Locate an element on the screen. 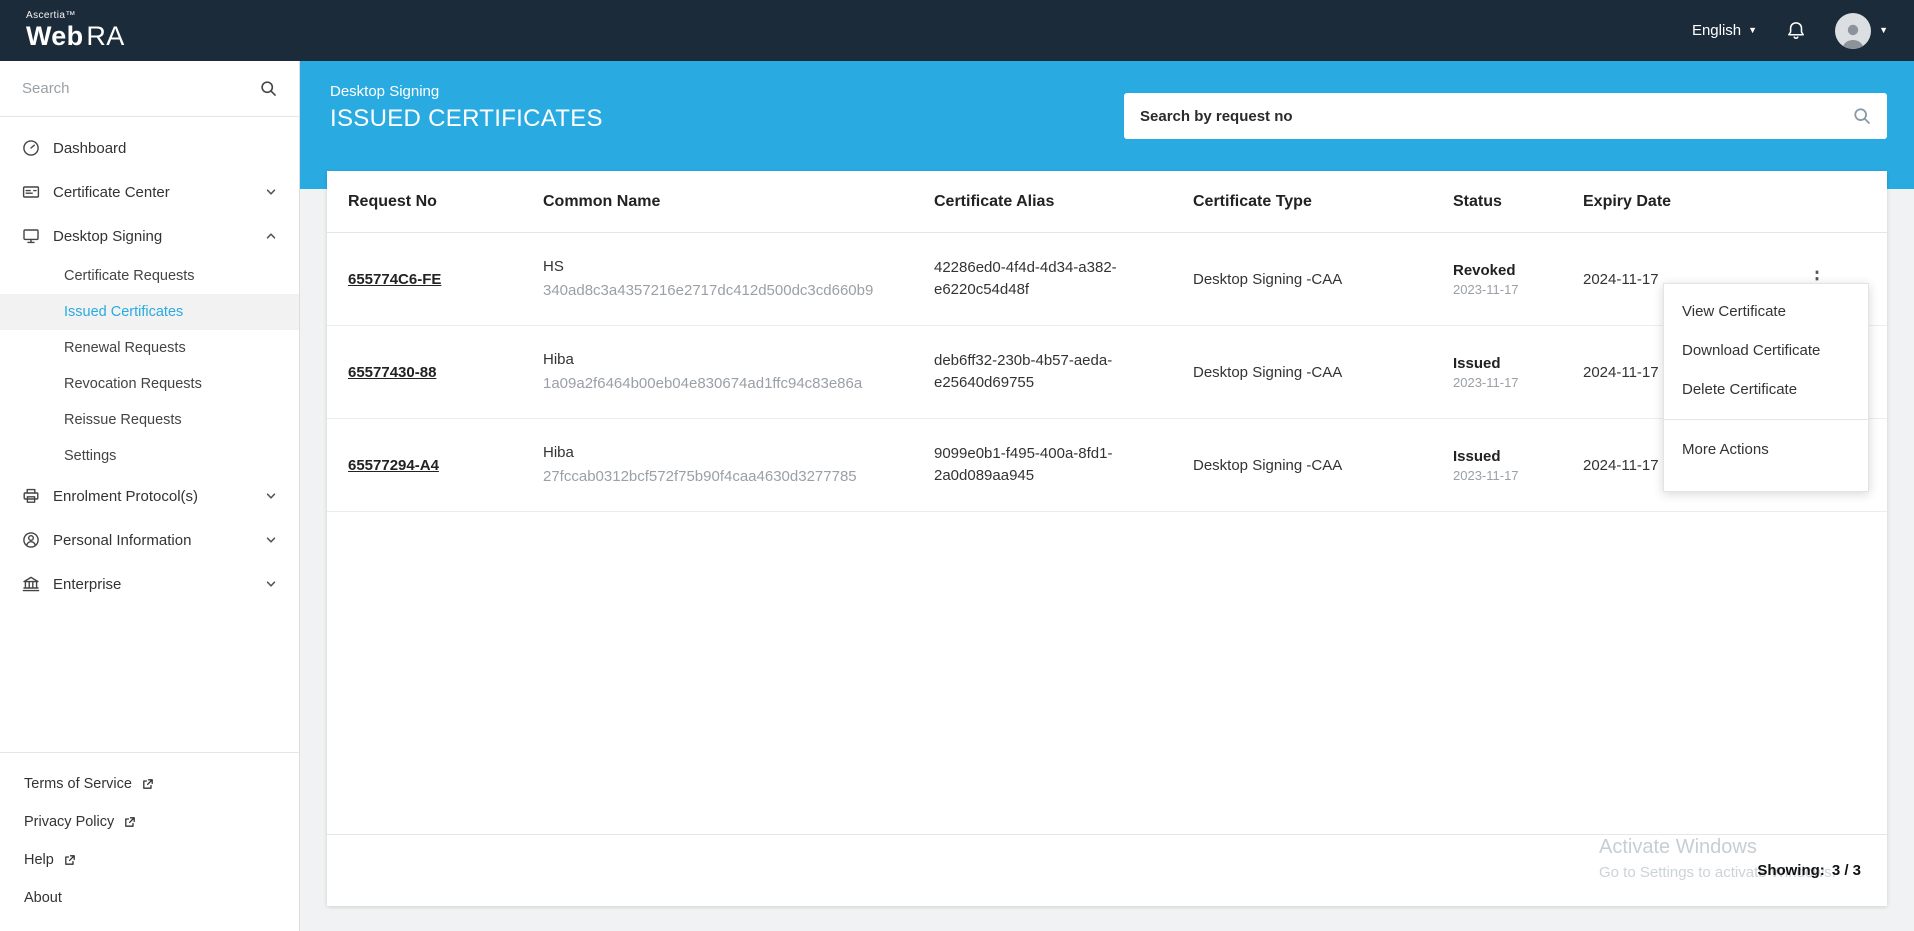 Image resolution: width=1914 pixels, height=931 pixels. menu-item-more-actions: More Actions is located at coordinates (1766, 449).